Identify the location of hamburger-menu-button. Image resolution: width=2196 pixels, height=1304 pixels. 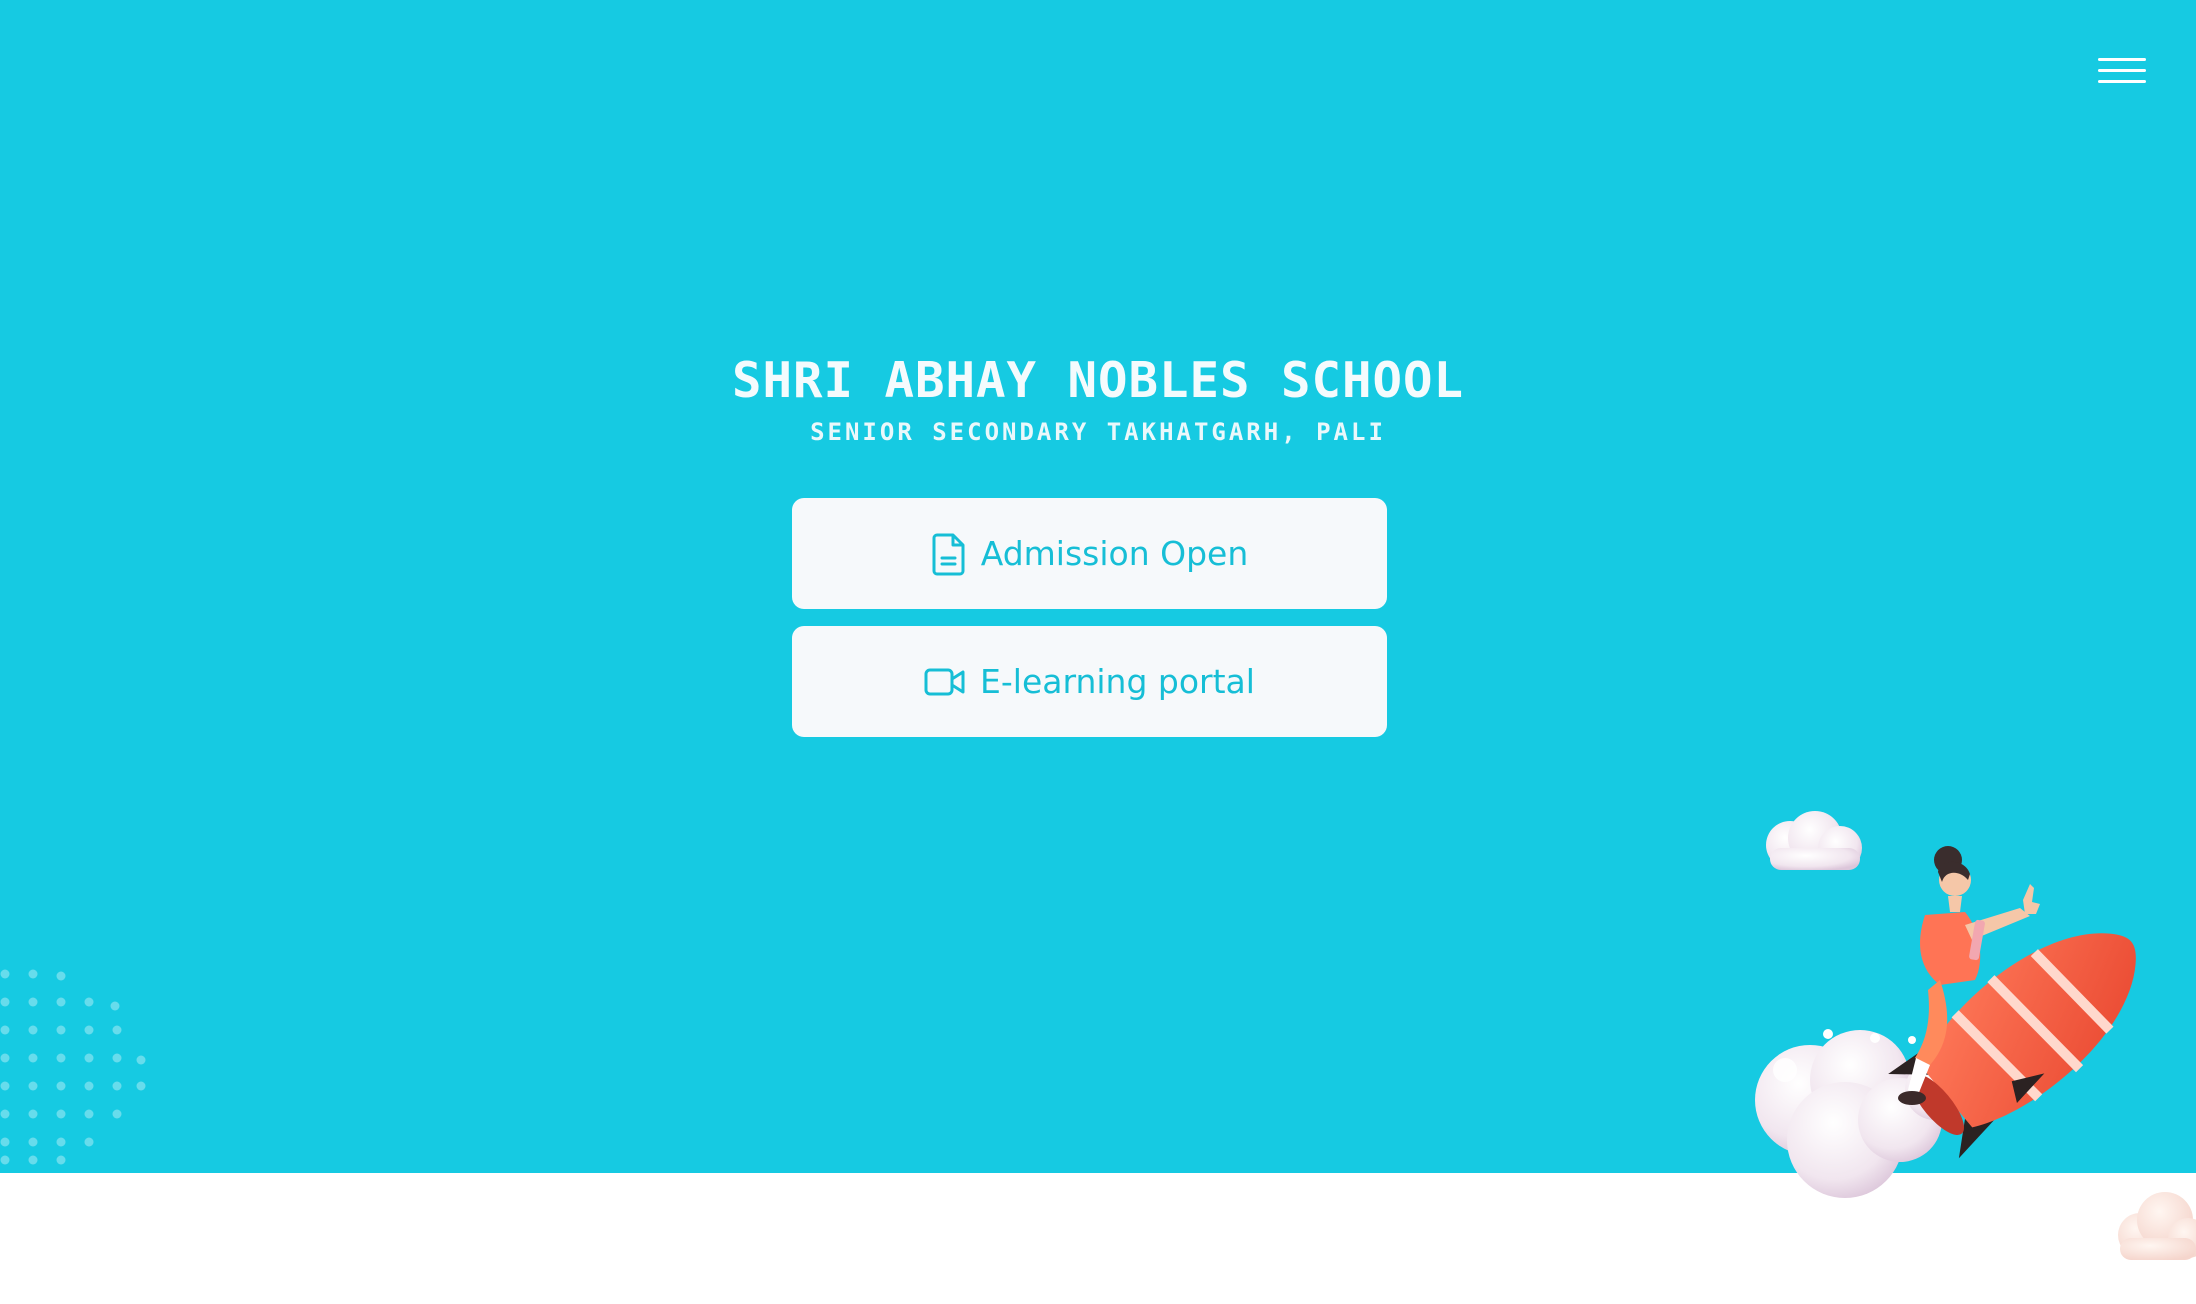
(2122, 72).